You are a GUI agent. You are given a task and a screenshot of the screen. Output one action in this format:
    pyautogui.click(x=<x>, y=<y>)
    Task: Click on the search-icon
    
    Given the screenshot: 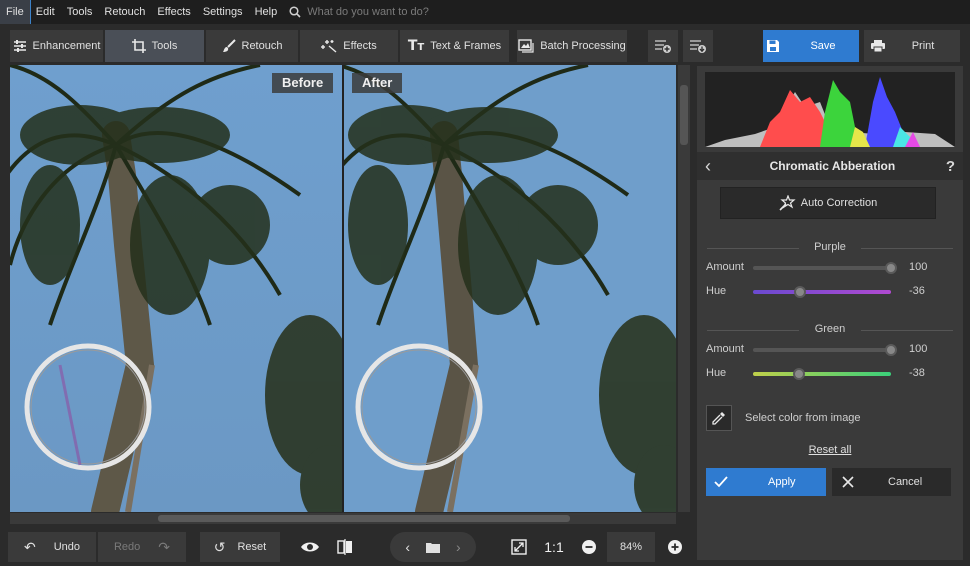 What is the action you would take?
    pyautogui.click(x=295, y=12)
    